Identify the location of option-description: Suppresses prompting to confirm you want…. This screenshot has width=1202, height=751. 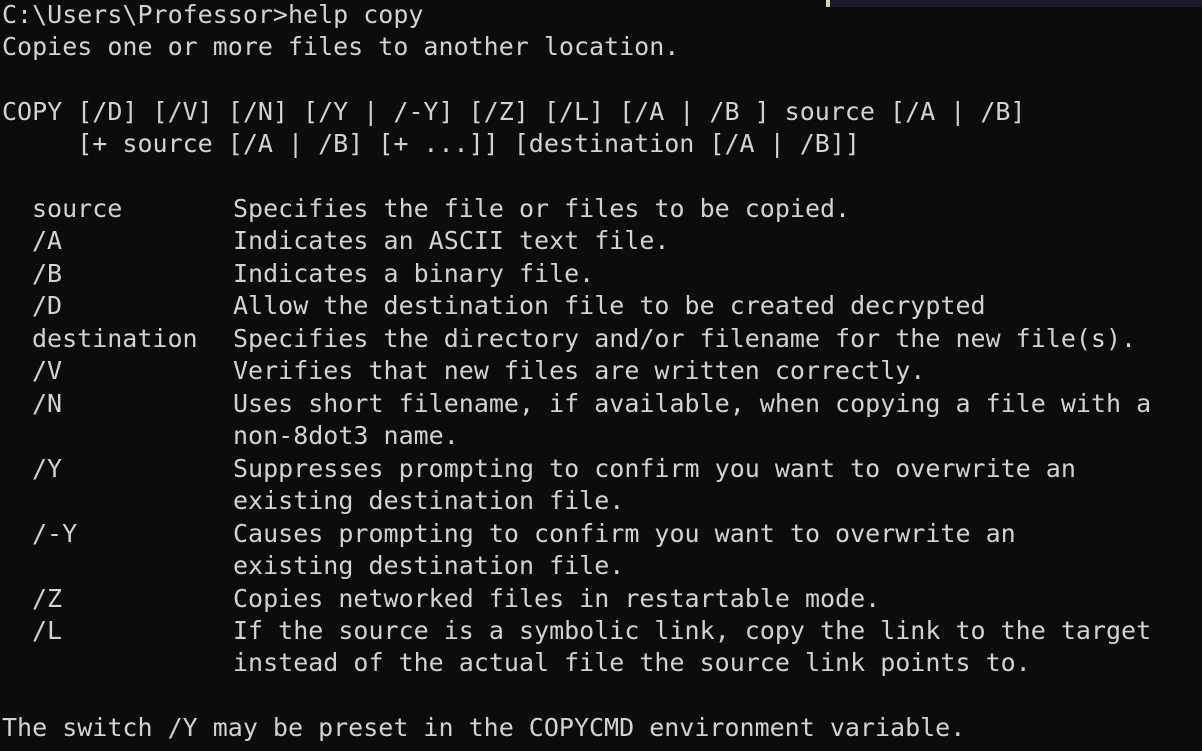
(654, 468).